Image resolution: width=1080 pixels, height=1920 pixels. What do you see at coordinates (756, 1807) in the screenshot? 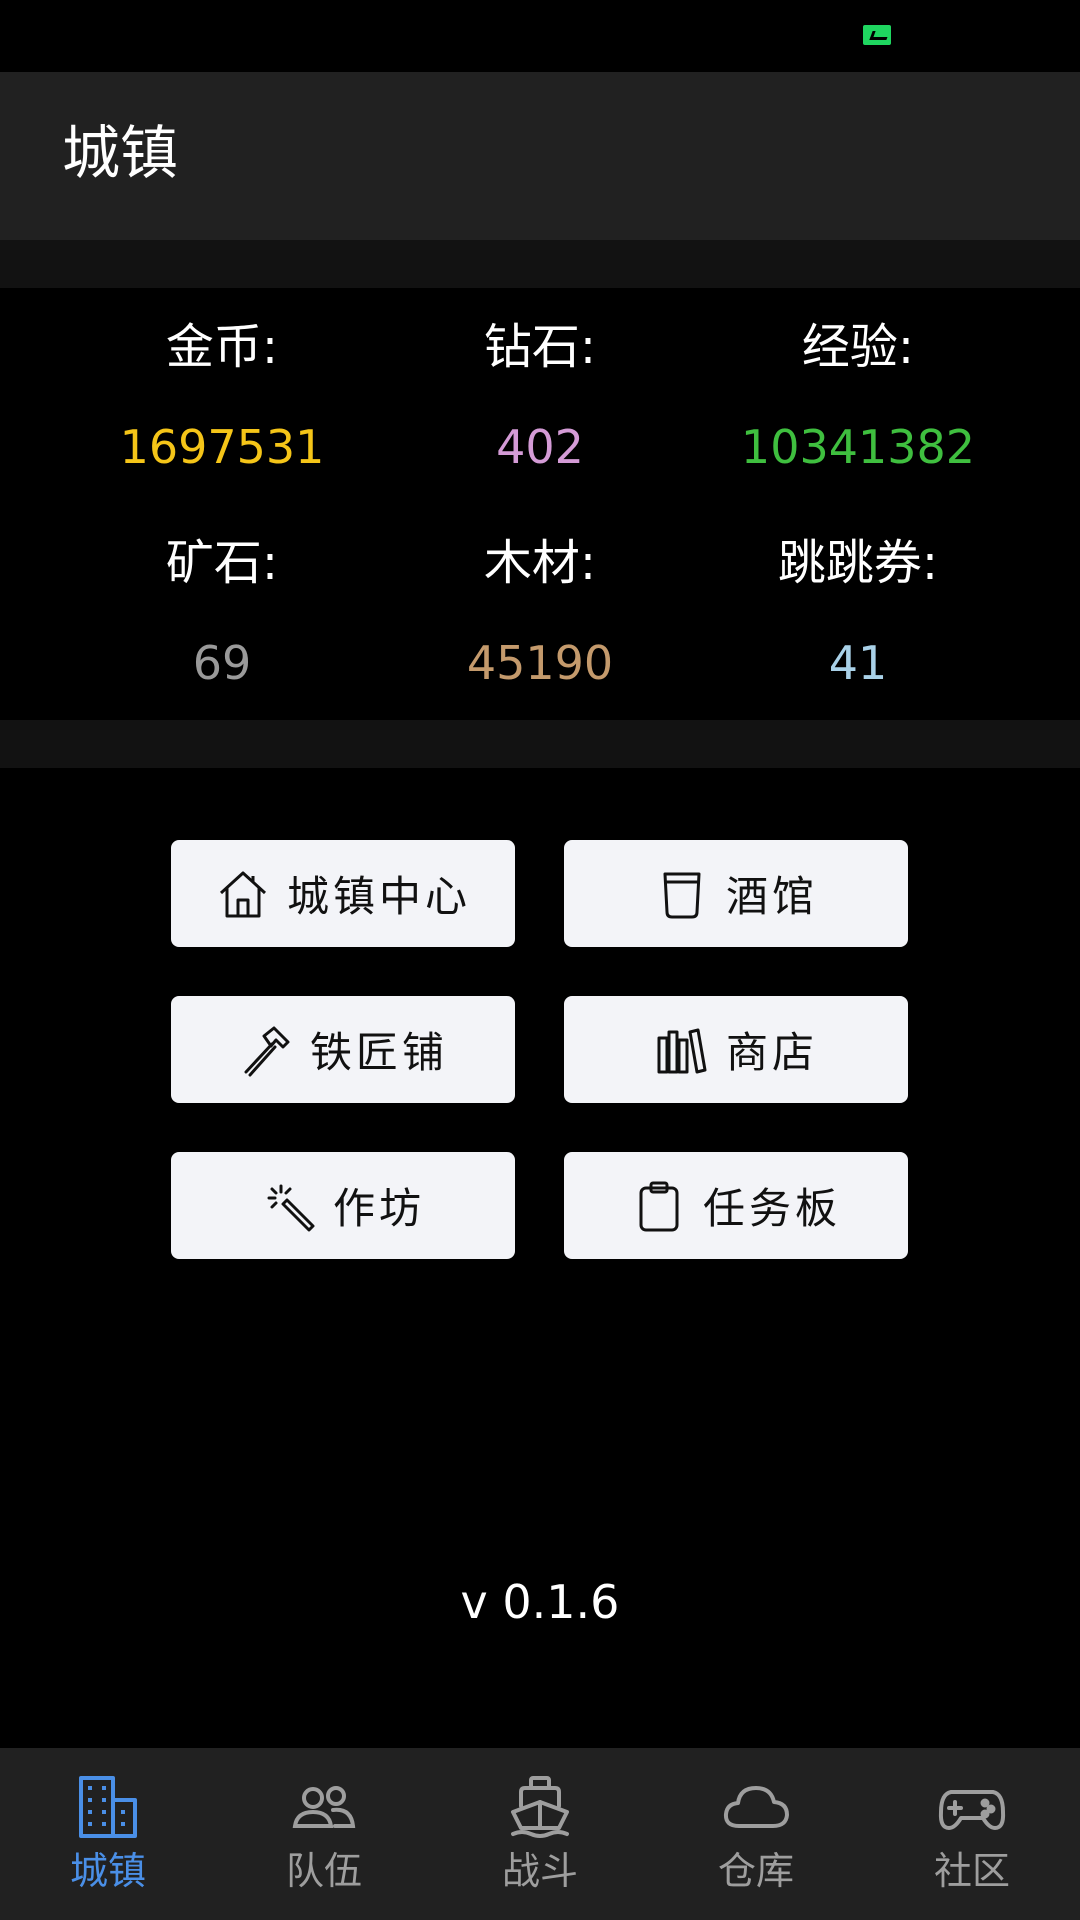
I see `cloud-icon` at bounding box center [756, 1807].